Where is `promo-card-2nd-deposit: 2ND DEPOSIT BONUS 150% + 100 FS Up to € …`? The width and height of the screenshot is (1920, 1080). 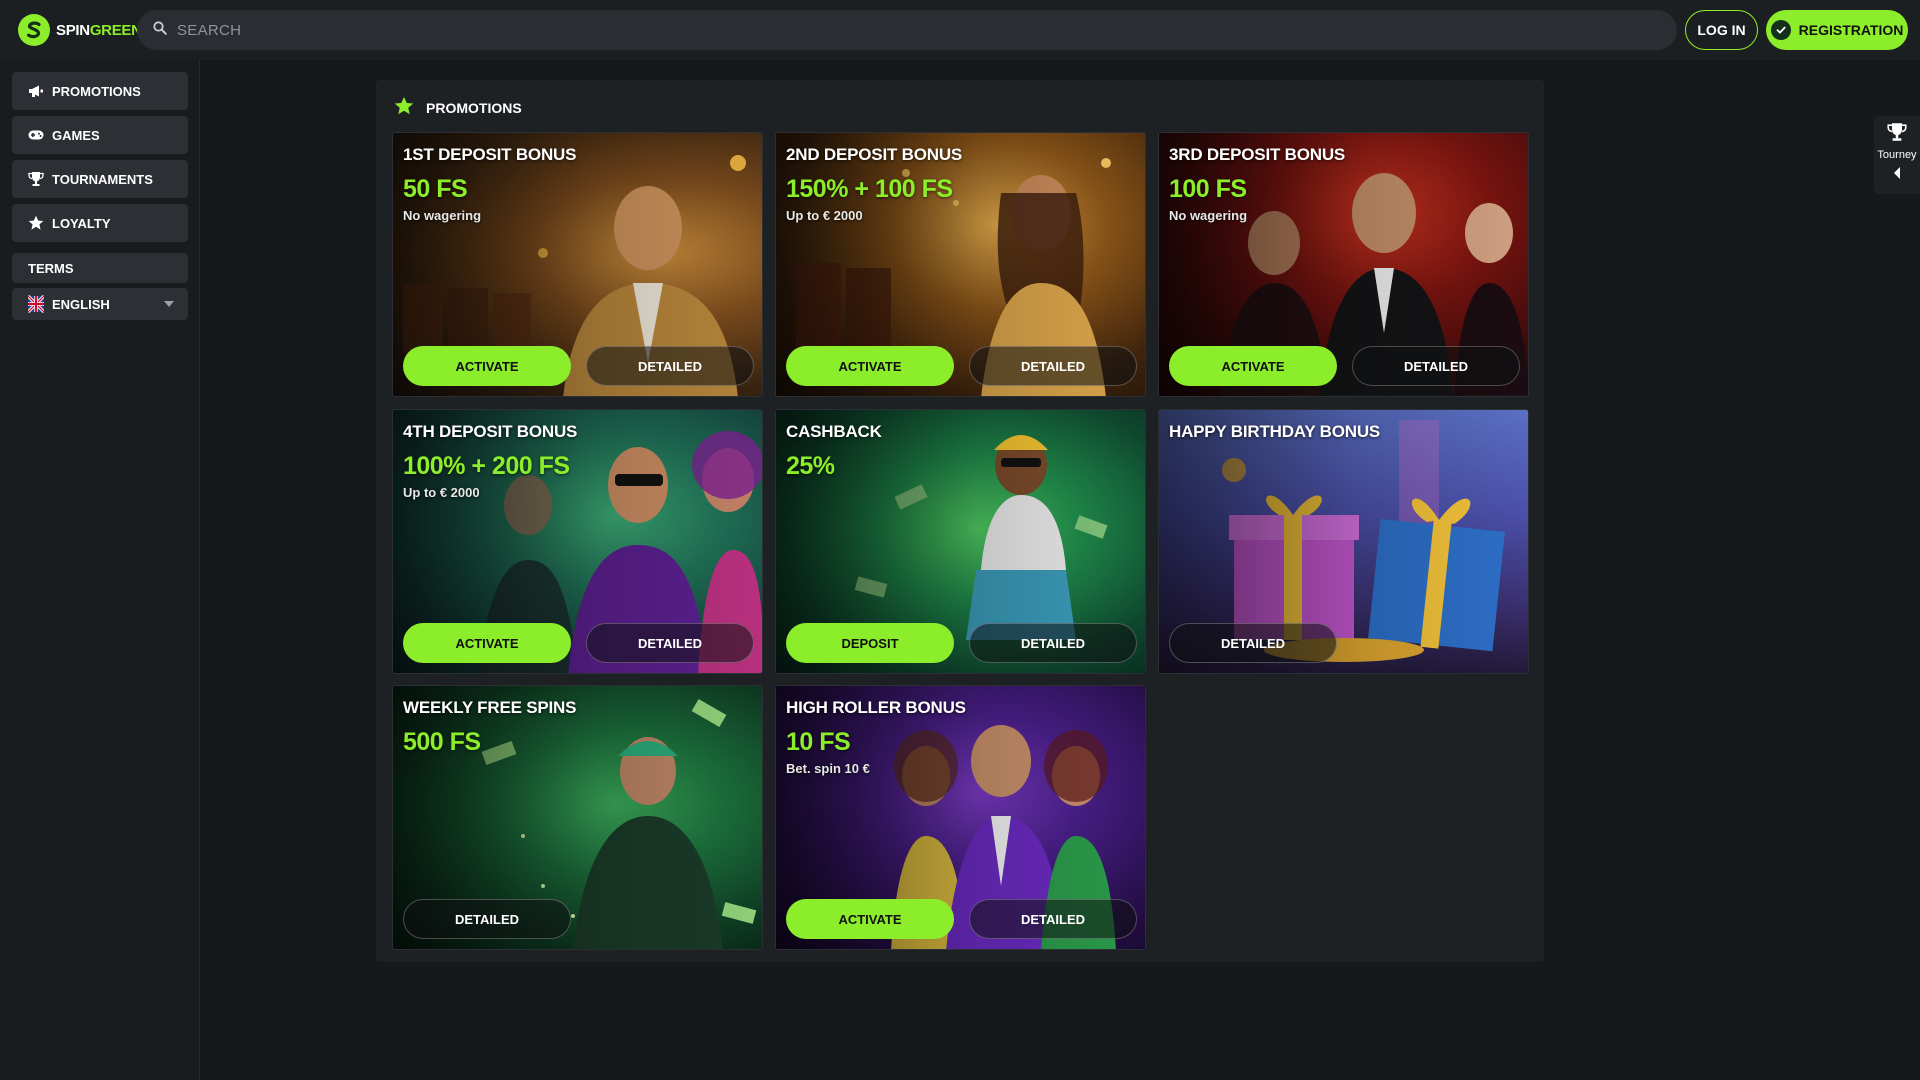
promo-card-2nd-deposit: 2ND DEPOSIT BONUS 150% + 100 FS Up to € … is located at coordinates (960, 264).